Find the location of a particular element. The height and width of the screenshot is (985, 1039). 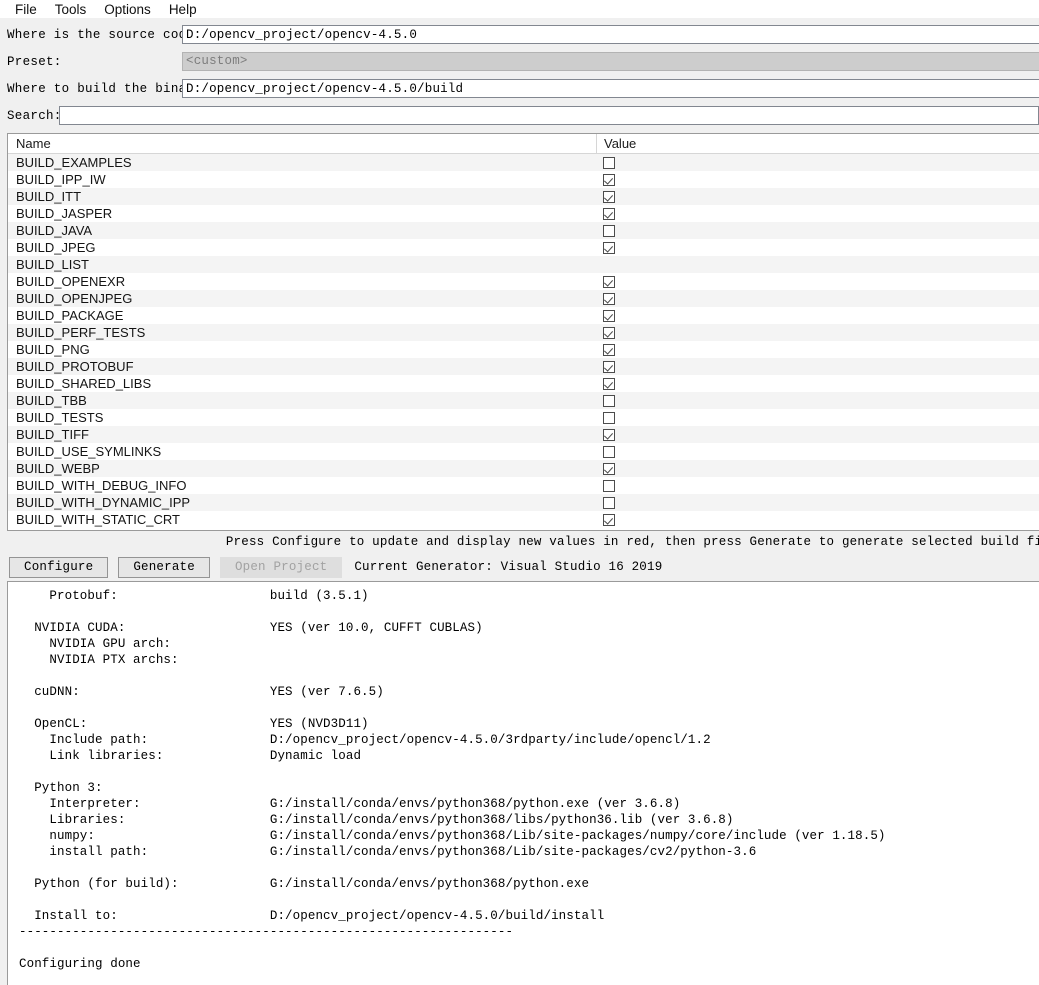

menu-item-tools: Tools is located at coordinates (71, 10).